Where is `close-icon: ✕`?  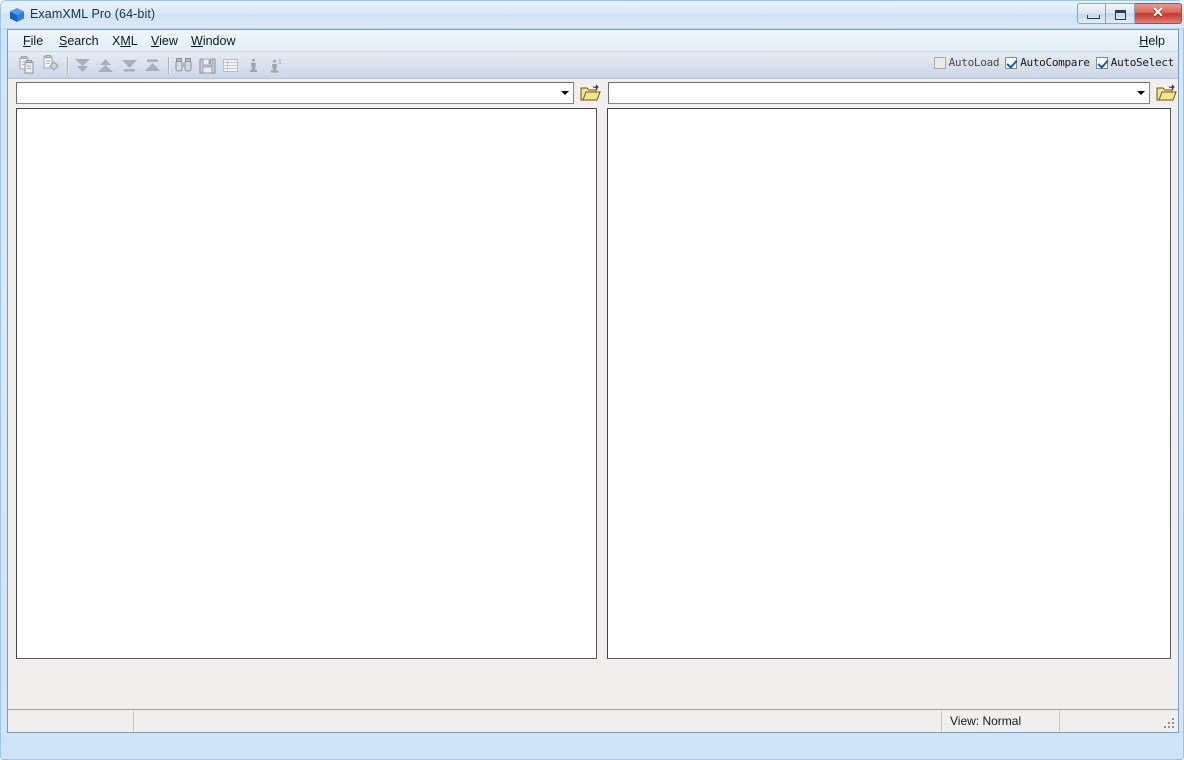 close-icon: ✕ is located at coordinates (1158, 13).